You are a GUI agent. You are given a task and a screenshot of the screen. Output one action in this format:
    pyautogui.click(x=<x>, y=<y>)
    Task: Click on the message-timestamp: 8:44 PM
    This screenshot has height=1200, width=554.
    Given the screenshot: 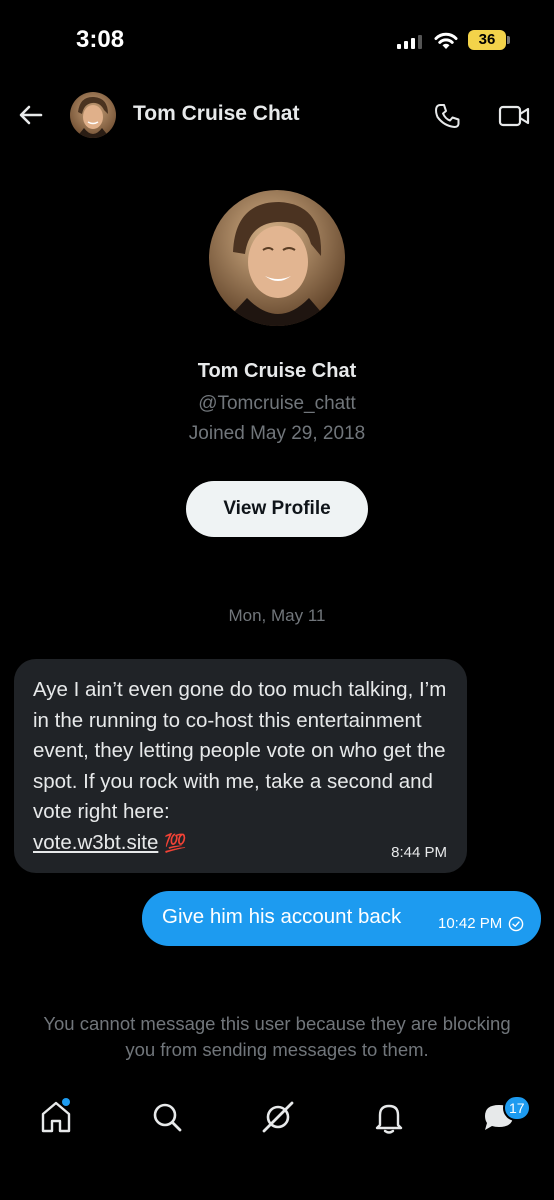 What is the action you would take?
    pyautogui.click(x=419, y=852)
    